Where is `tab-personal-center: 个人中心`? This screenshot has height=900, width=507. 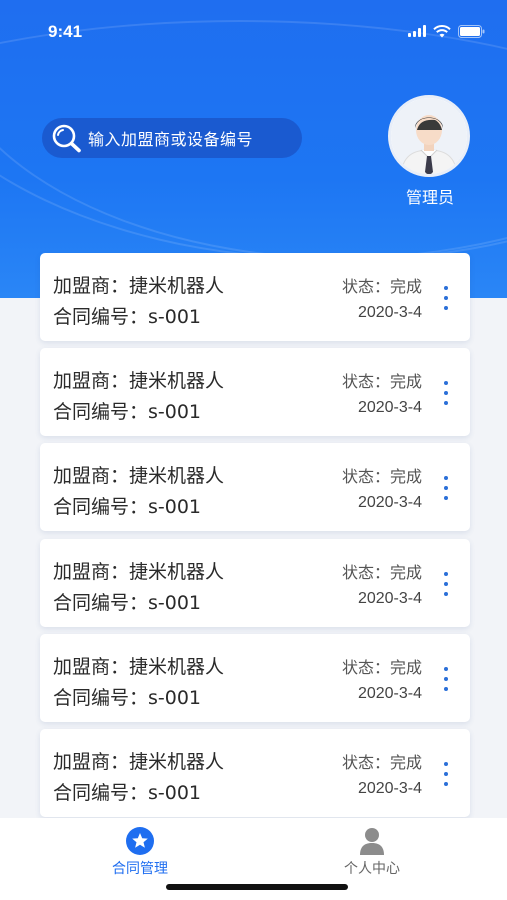 tab-personal-center: 个人中心 is located at coordinates (372, 852).